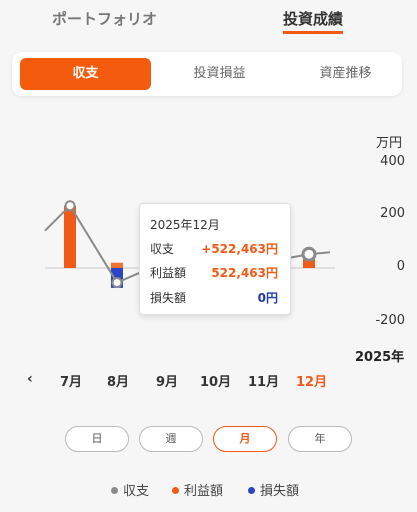 The width and height of the screenshot is (417, 512). I want to click on tooltip-value: 0円, so click(267, 298).